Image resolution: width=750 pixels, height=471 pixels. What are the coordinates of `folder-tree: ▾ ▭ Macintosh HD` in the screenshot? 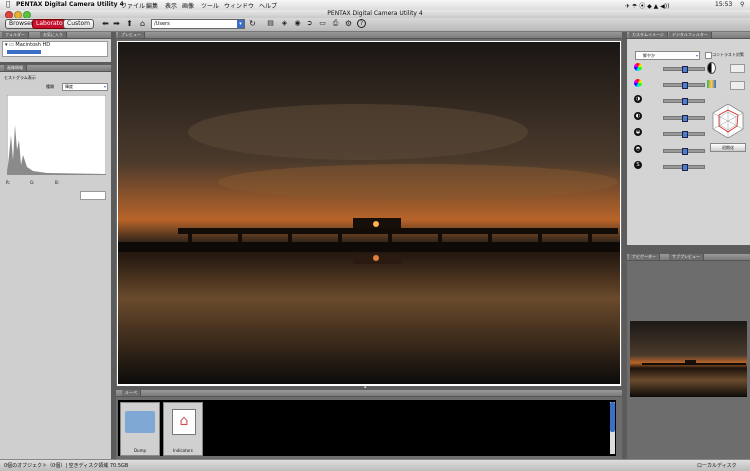 It's located at (55, 49).